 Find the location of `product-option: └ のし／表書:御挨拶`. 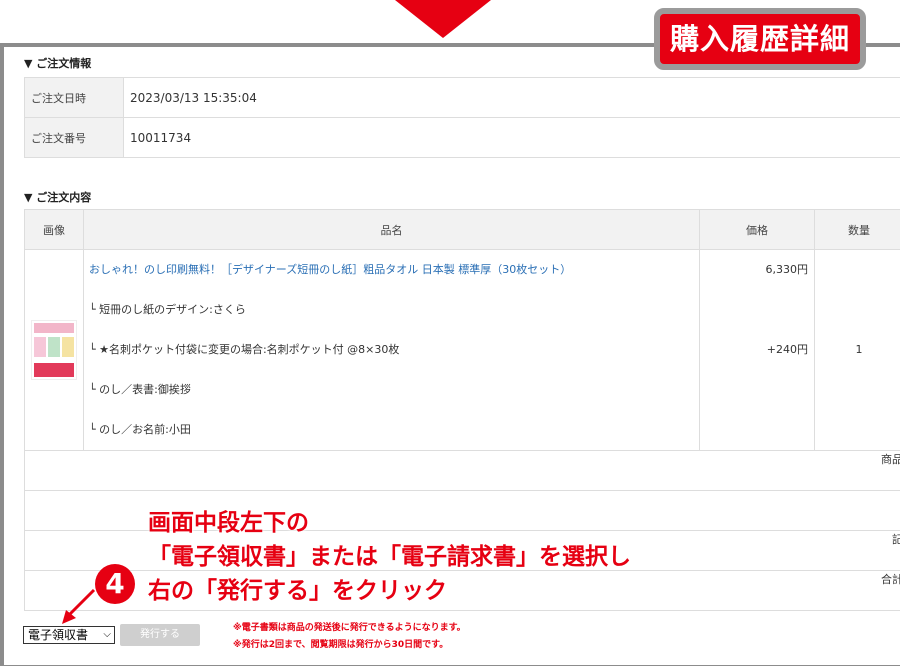

product-option: └ のし／表書:御挨拶 is located at coordinates (140, 389).